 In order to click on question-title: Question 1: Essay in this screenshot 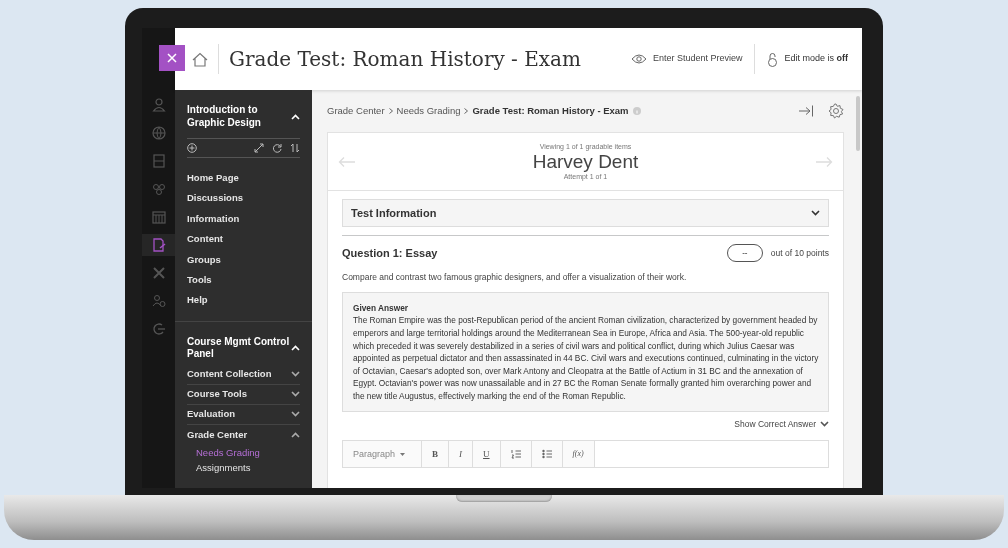, I will do `click(390, 253)`.